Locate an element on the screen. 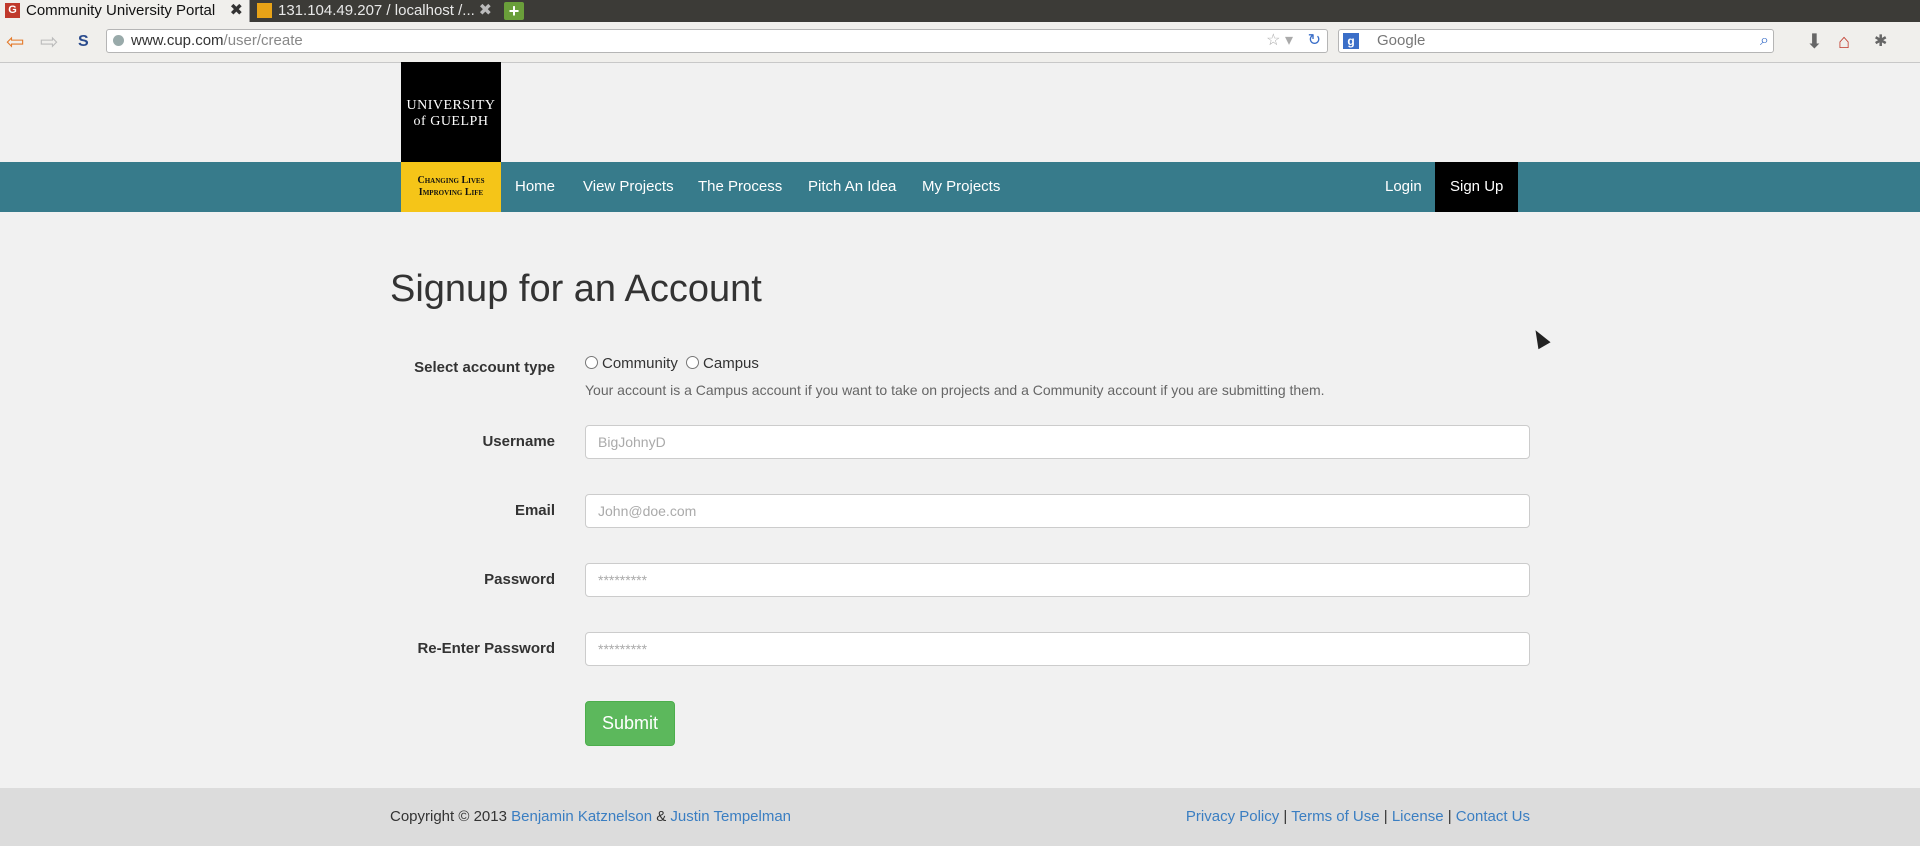 Image resolution: width=1920 pixels, height=846 pixels. reload-icon: ↻ is located at coordinates (1314, 41).